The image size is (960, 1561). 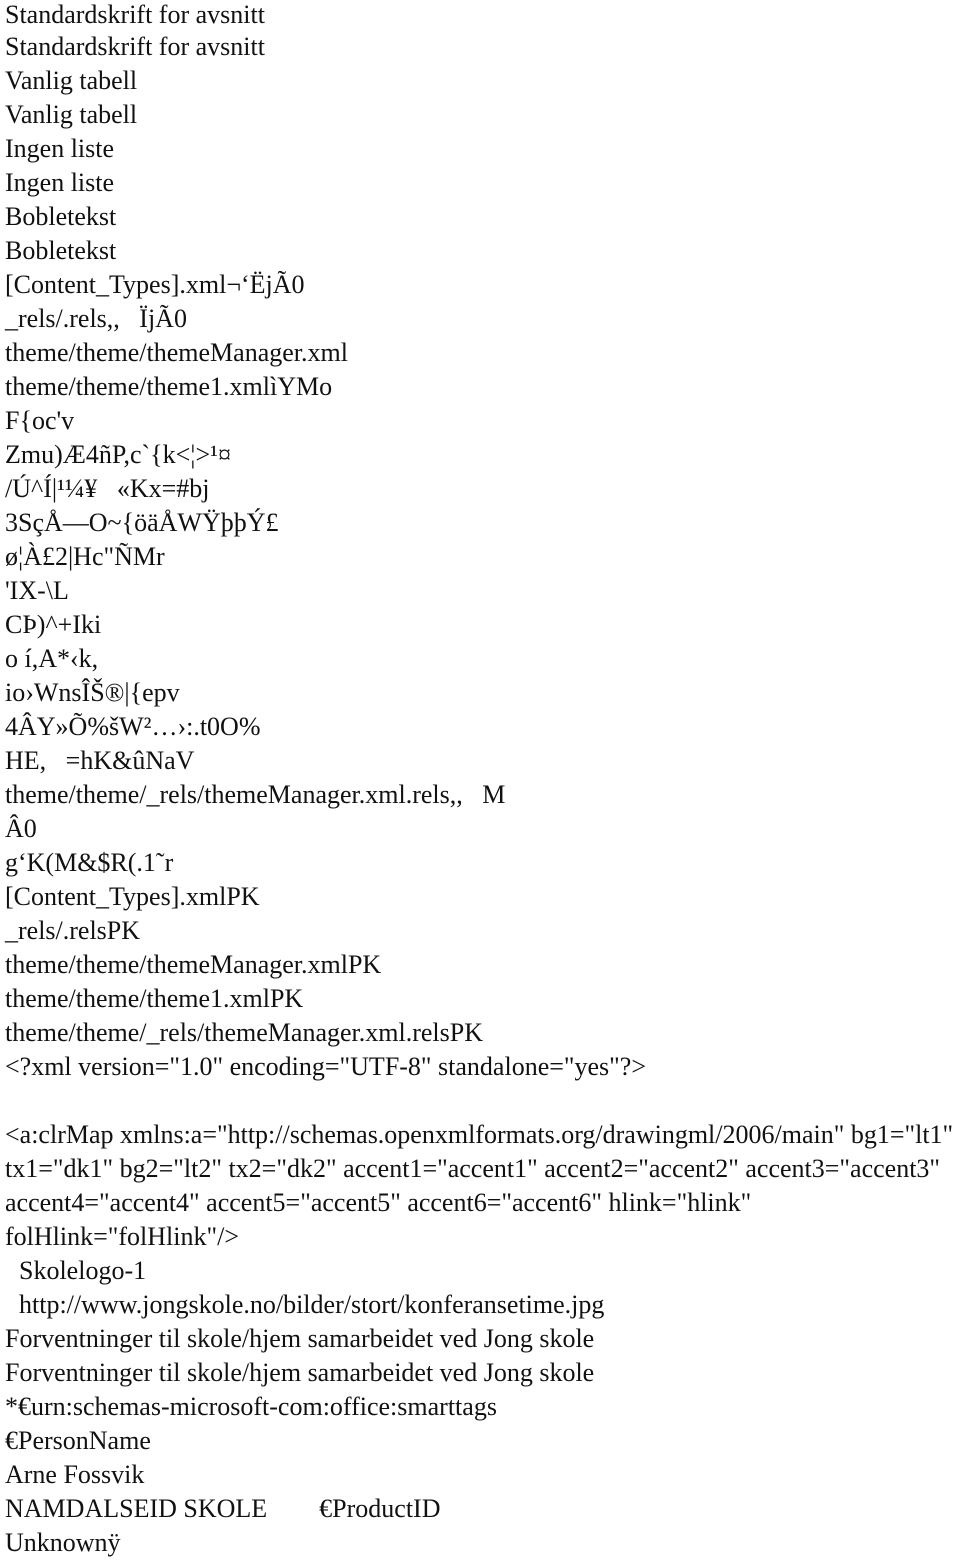 What do you see at coordinates (136, 1508) in the screenshot?
I see `school-name: NAMDALSEID SKOLE` at bounding box center [136, 1508].